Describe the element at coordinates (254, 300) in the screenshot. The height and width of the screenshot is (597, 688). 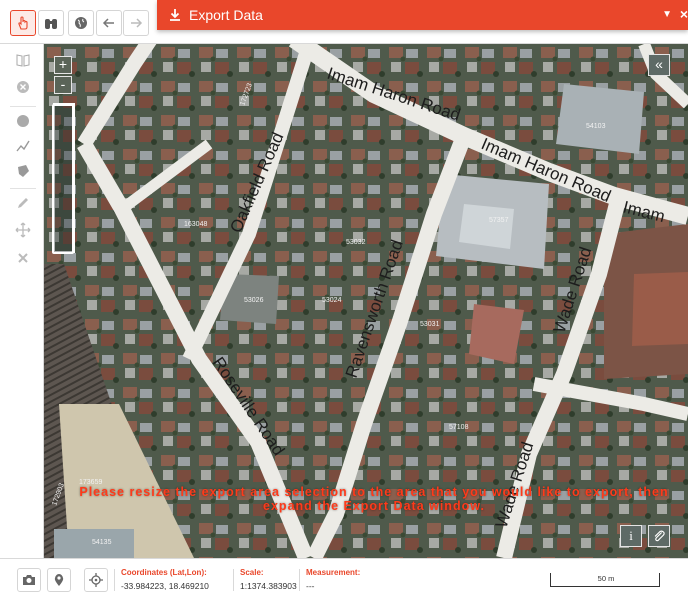
I see `plot-label: 53026` at that location.